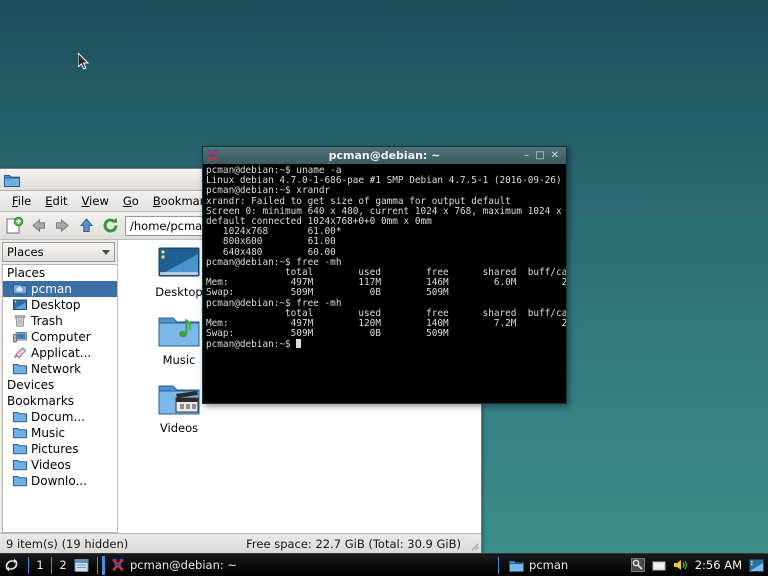  I want to click on trash-icon, so click(20, 321).